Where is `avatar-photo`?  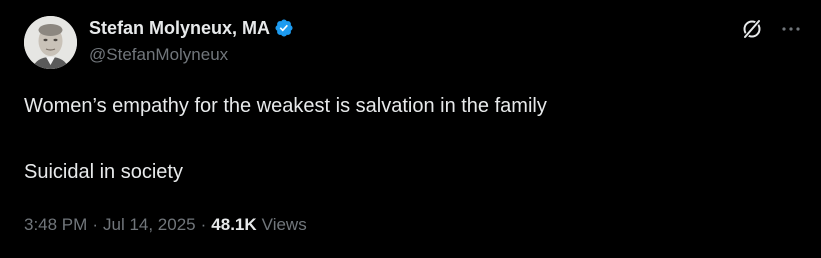
avatar-photo is located at coordinates (50, 42).